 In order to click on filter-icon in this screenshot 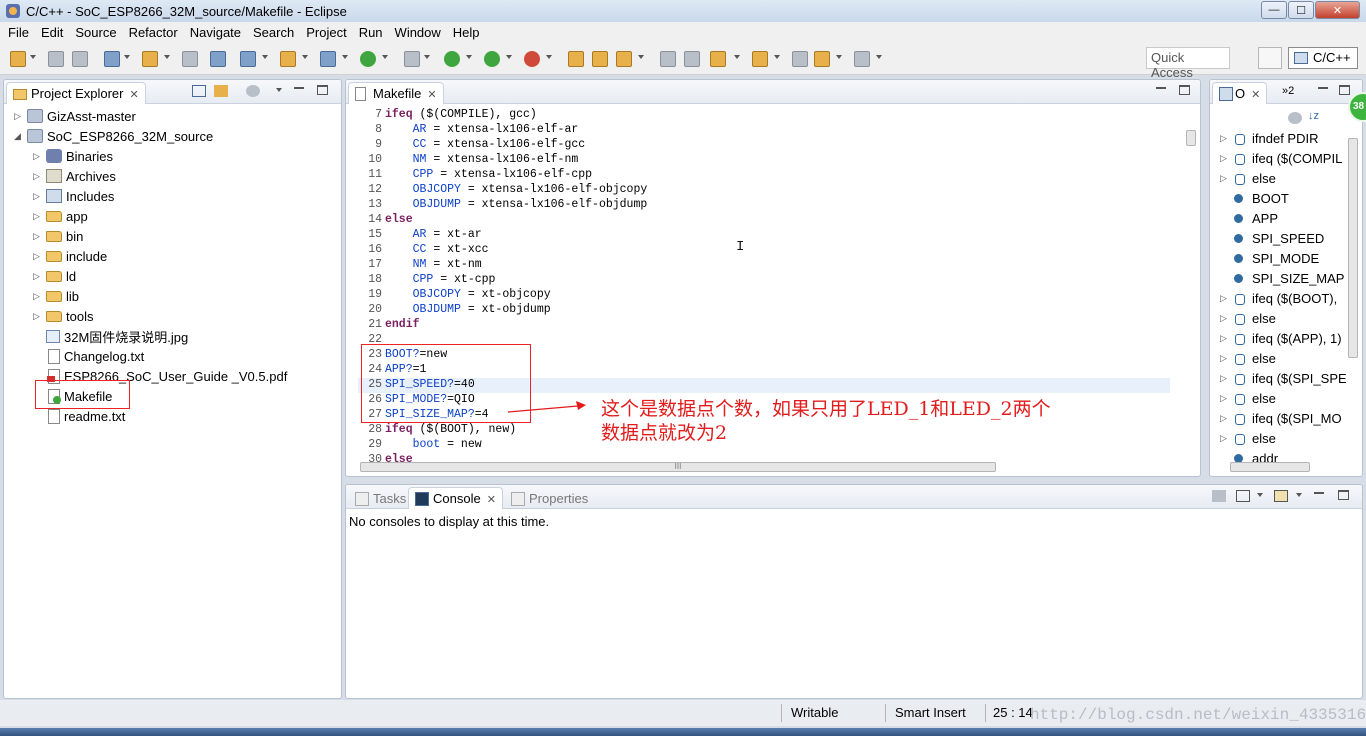, I will do `click(253, 91)`.